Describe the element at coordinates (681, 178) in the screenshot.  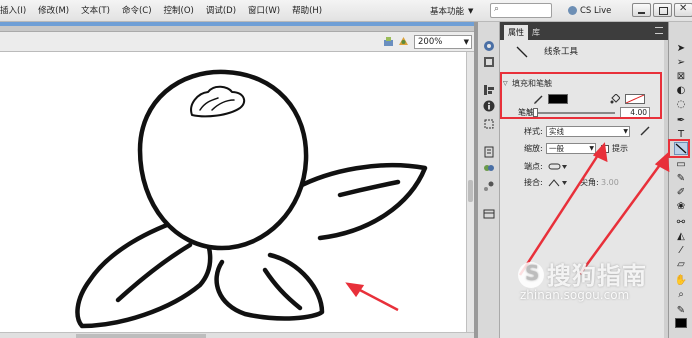
I see `pencil-tool-icon: ✎` at that location.